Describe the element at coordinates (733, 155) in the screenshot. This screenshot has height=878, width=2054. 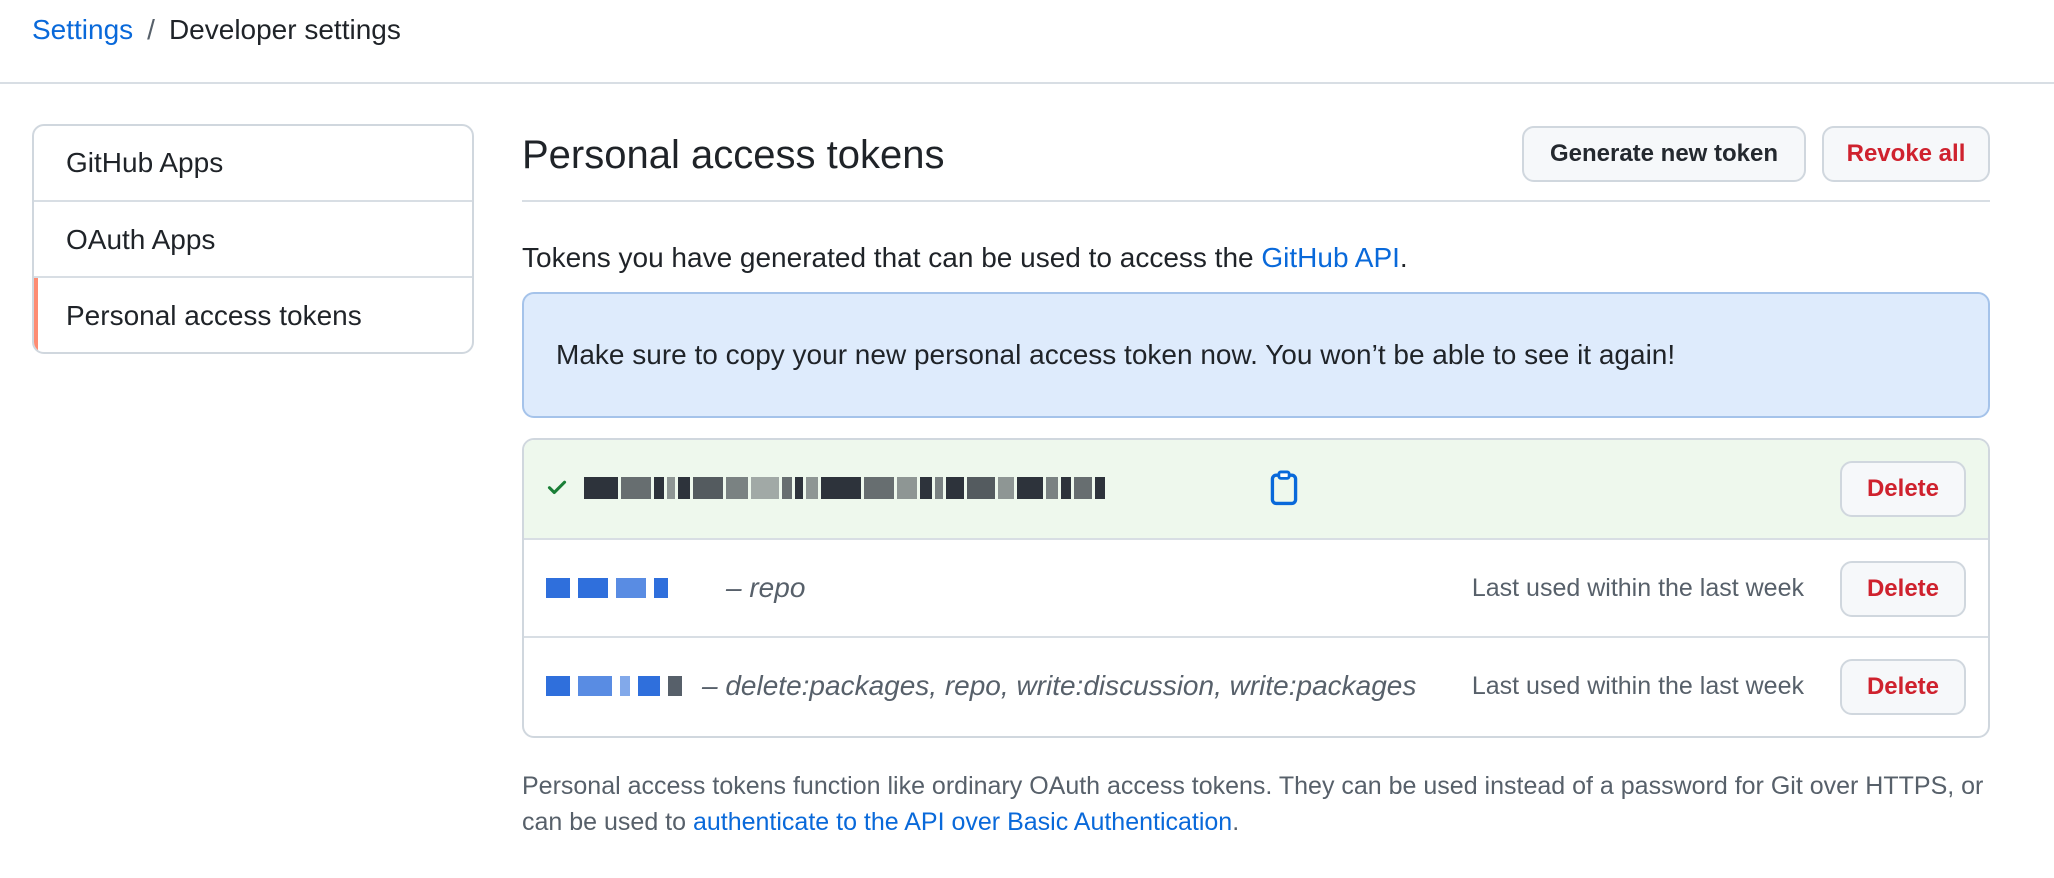
I see `page-title: Personal access tokens` at that location.